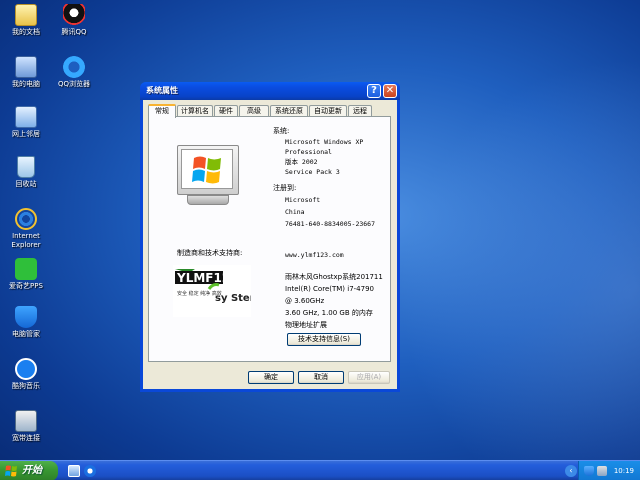 This screenshot has height=480, width=640. What do you see at coordinates (207, 278) in the screenshot?
I see `oem-logo-text: YLMF123` at bounding box center [207, 278].